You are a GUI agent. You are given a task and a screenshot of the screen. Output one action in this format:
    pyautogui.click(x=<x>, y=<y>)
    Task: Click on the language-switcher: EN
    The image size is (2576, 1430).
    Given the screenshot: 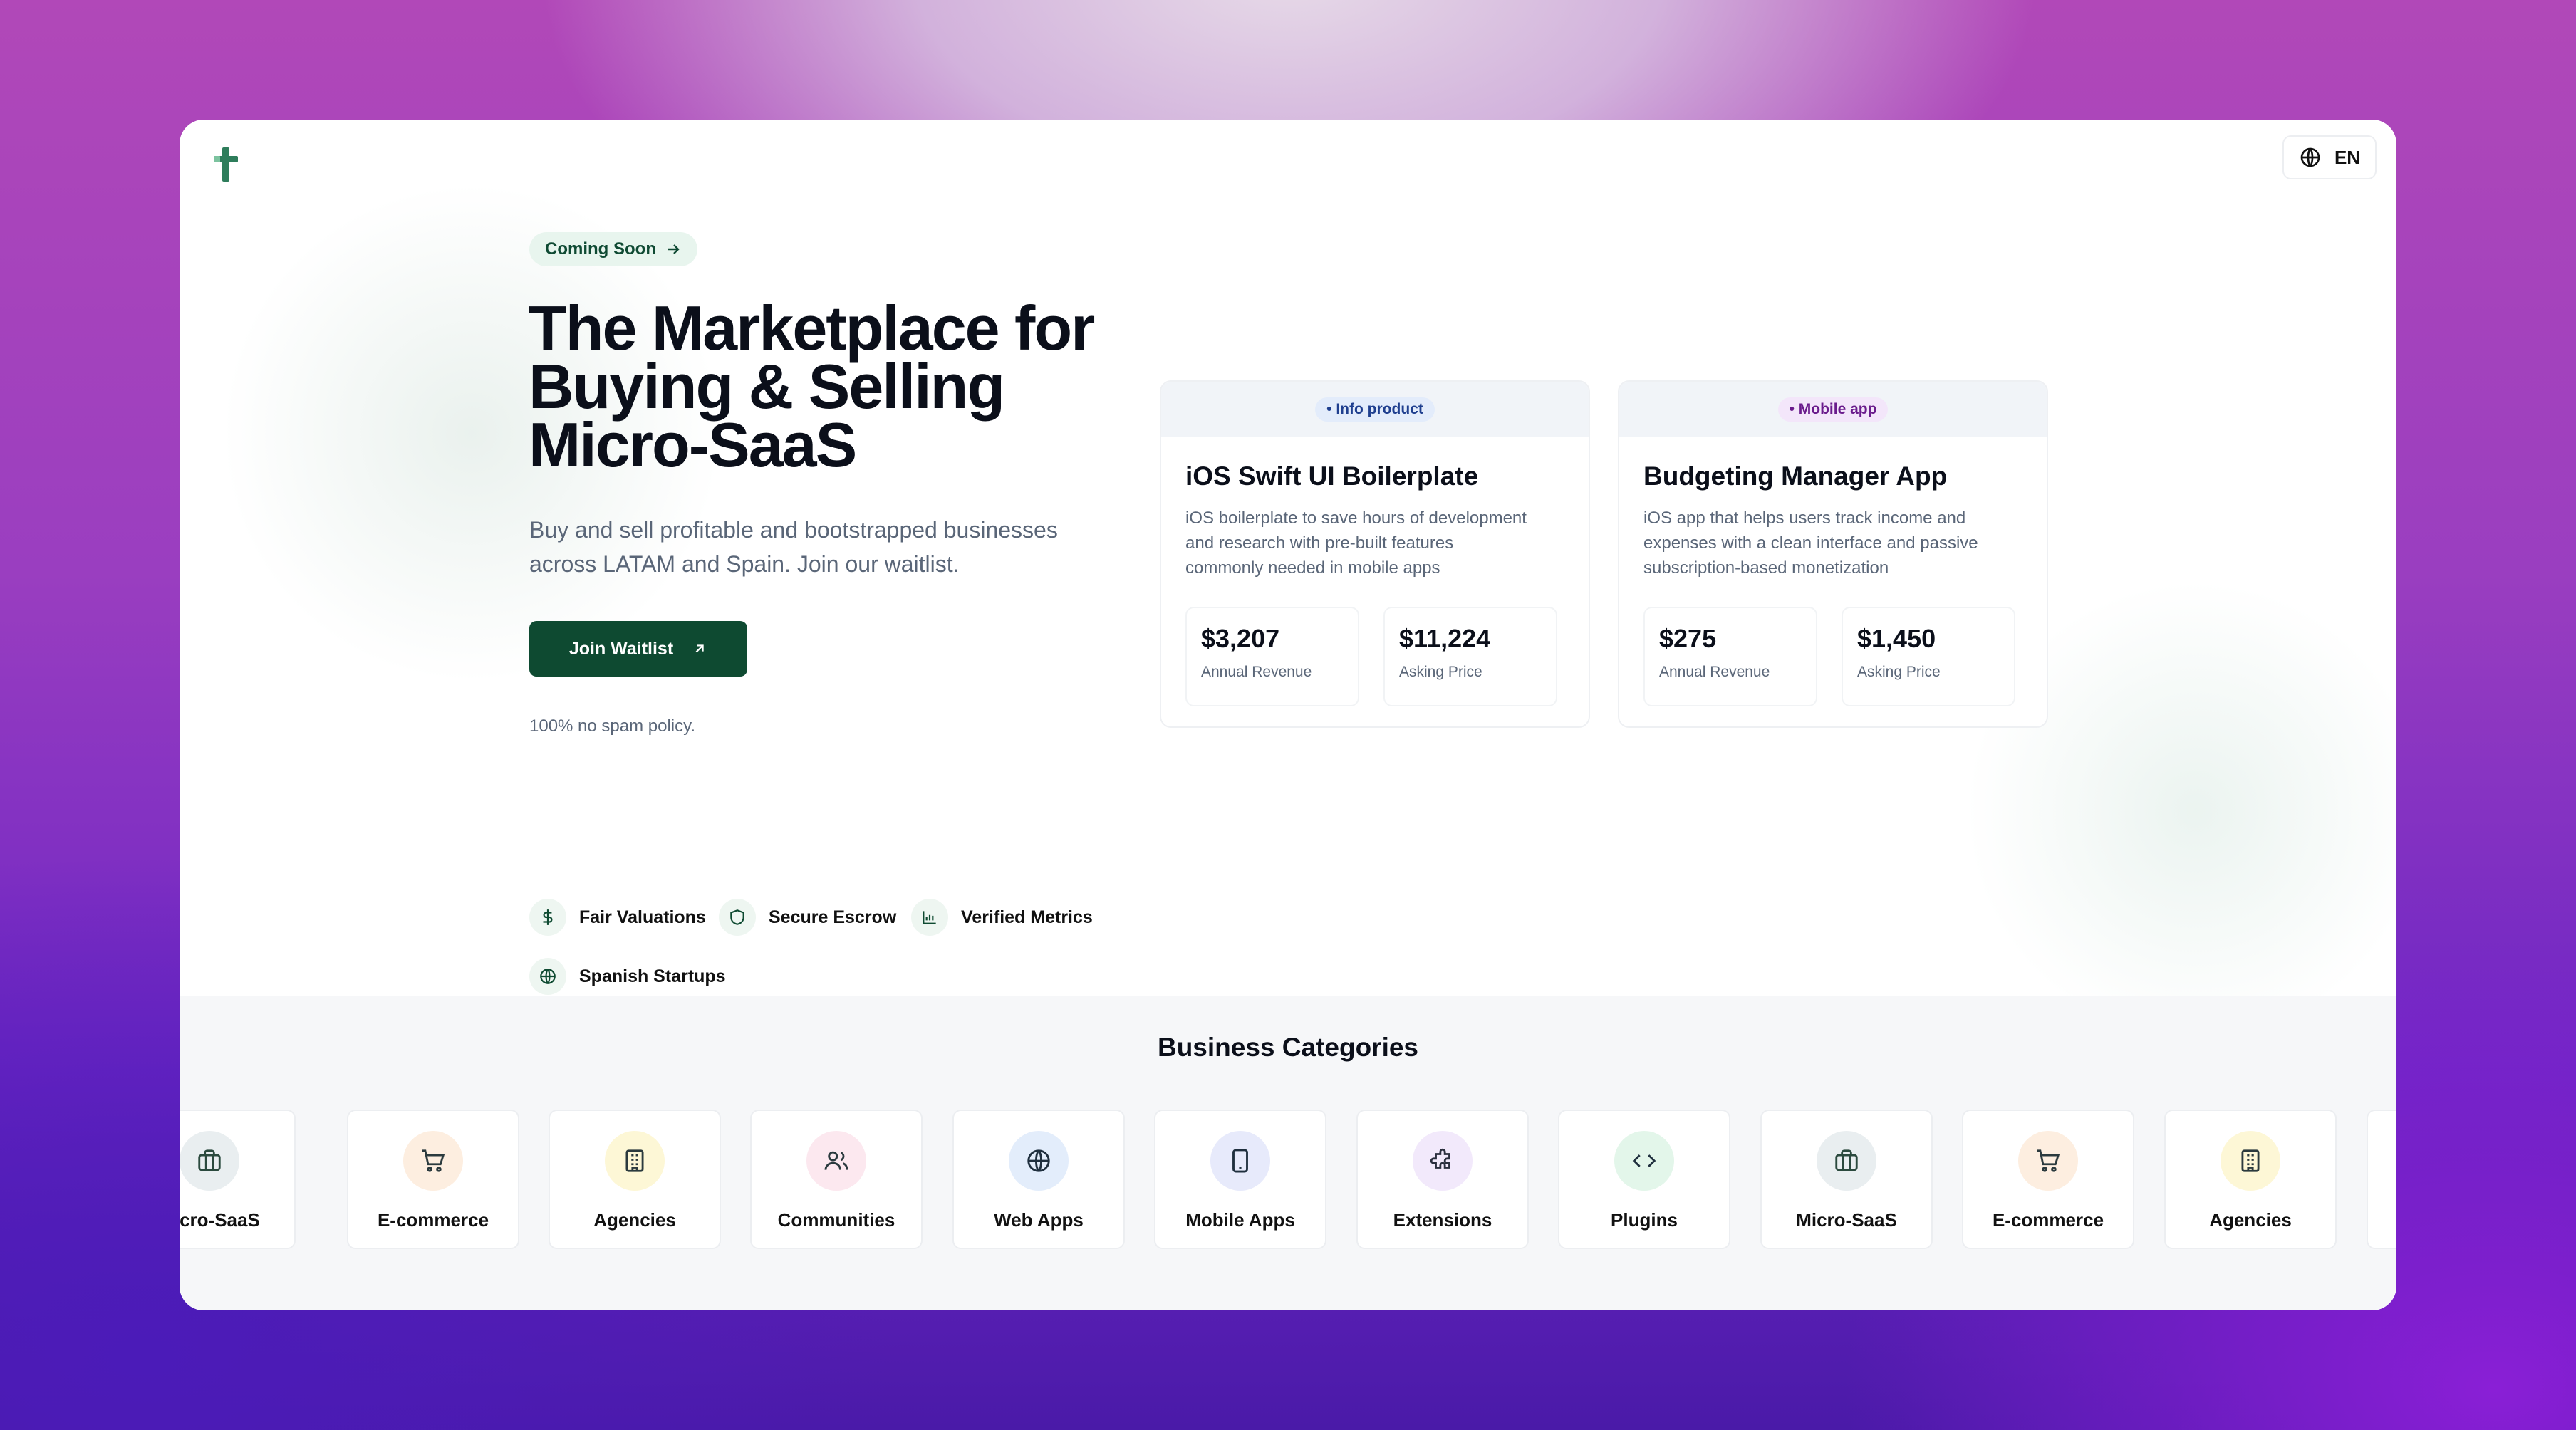 What is the action you would take?
    pyautogui.click(x=2329, y=157)
    